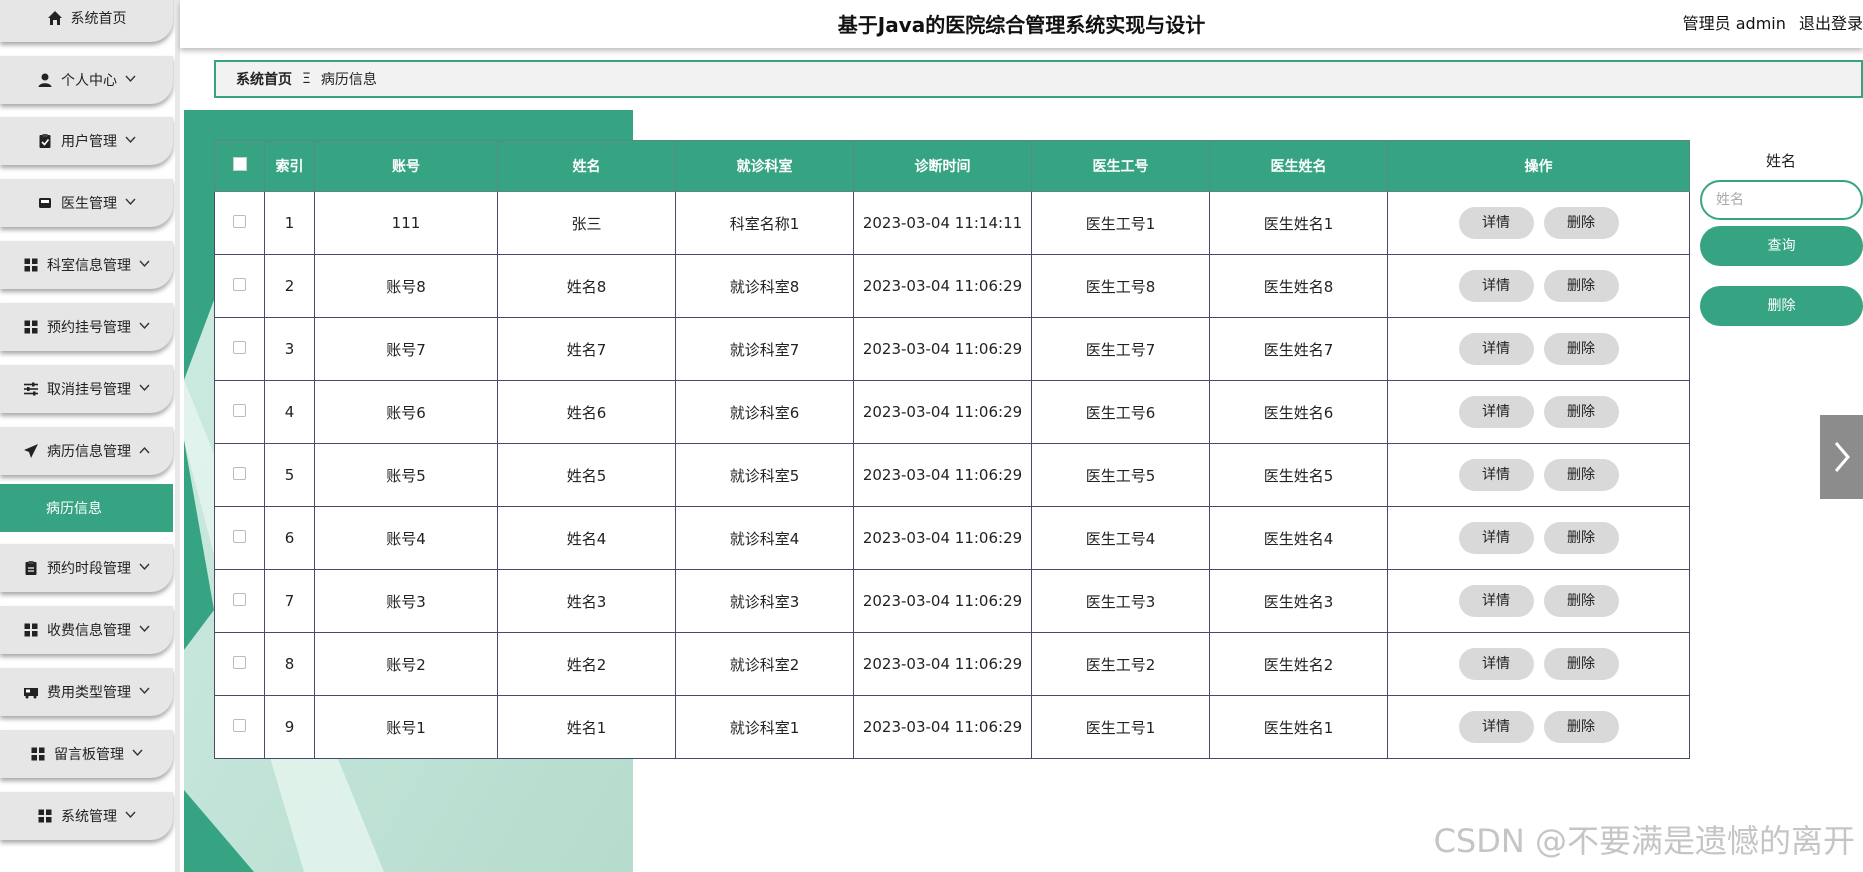 The width and height of the screenshot is (1863, 872). I want to click on search-name-input, so click(1781, 200).